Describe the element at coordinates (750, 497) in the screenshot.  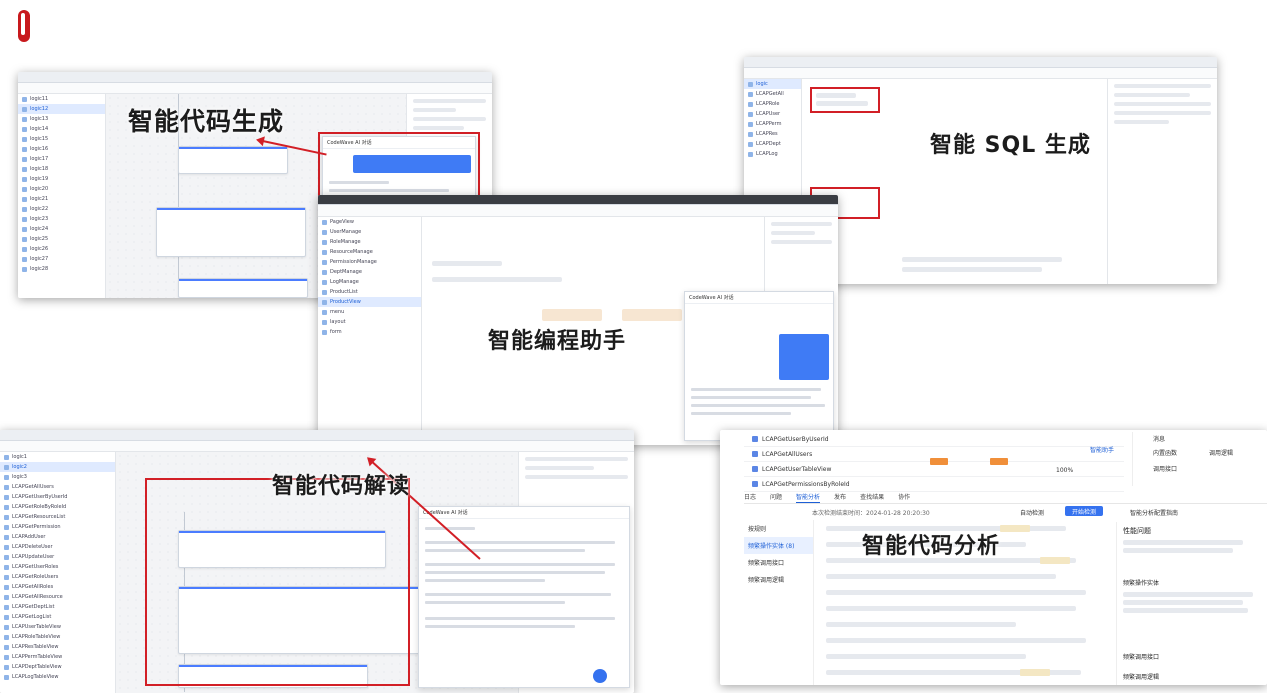
I see `tab-log: 日志` at that location.